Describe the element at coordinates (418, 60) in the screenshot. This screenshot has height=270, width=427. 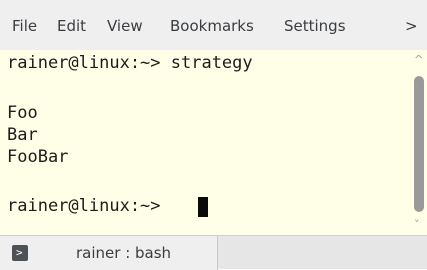
I see `chevron-up-icon: ^` at that location.